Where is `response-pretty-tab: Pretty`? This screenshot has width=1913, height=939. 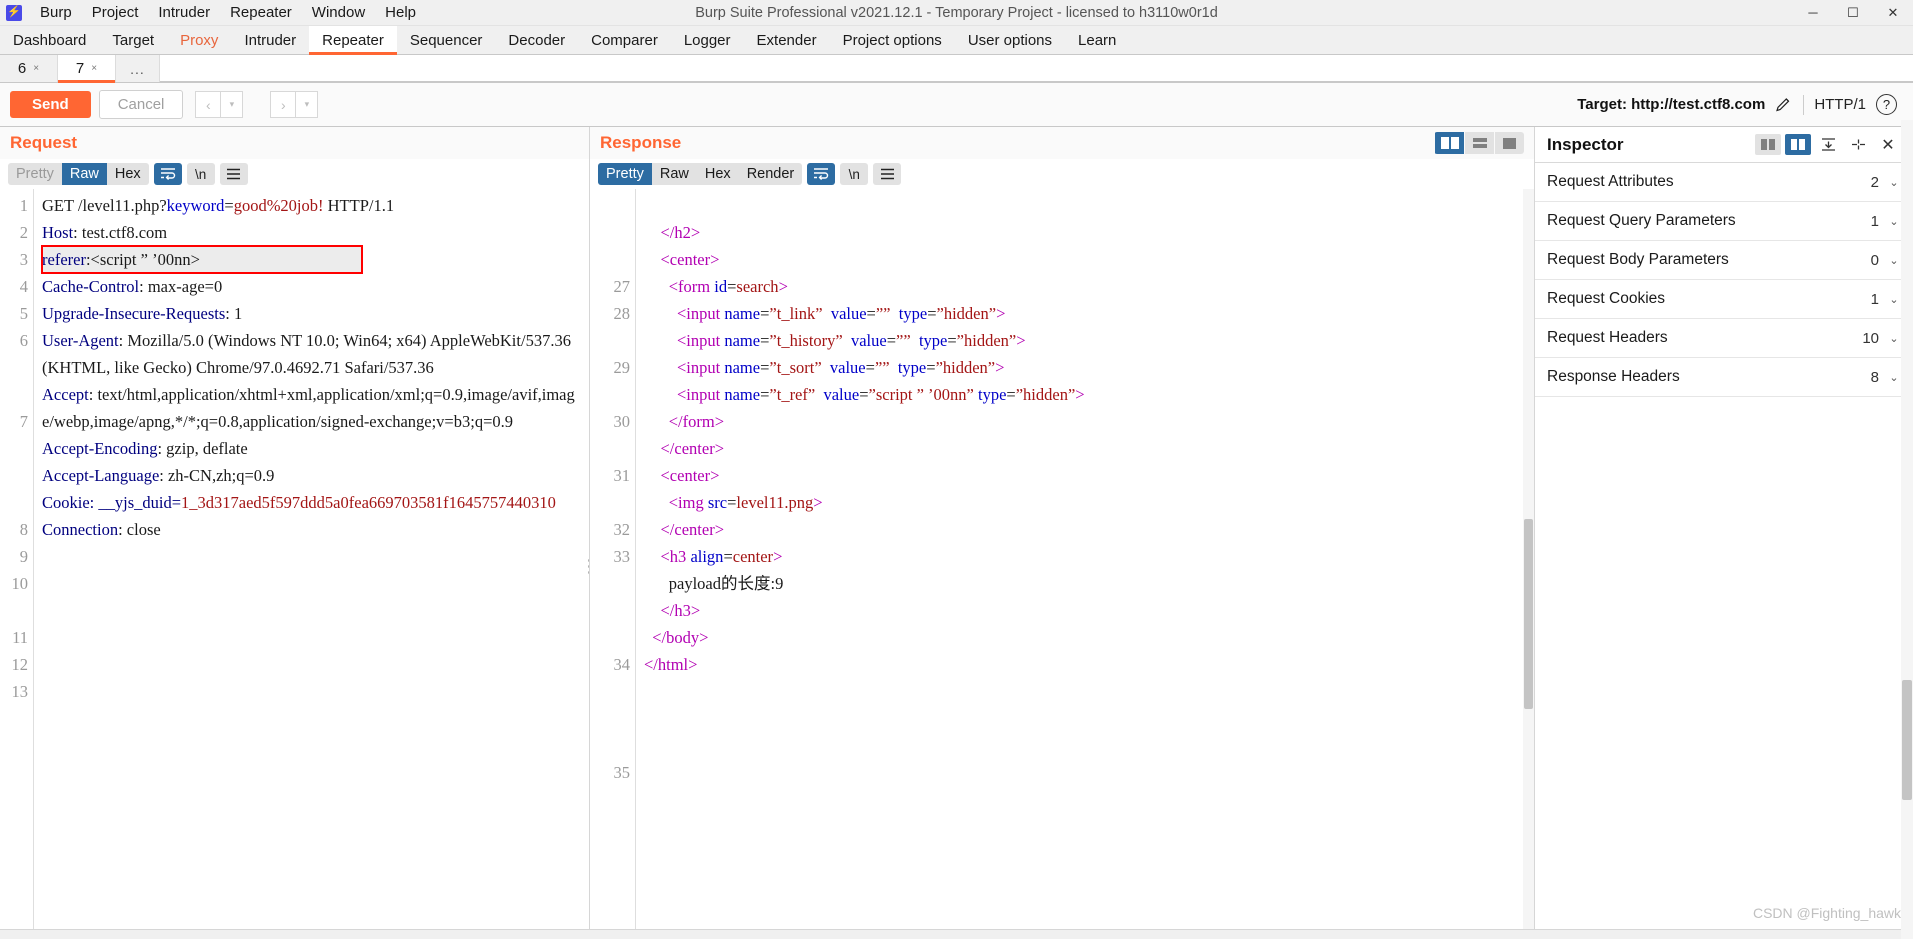 response-pretty-tab: Pretty is located at coordinates (625, 174).